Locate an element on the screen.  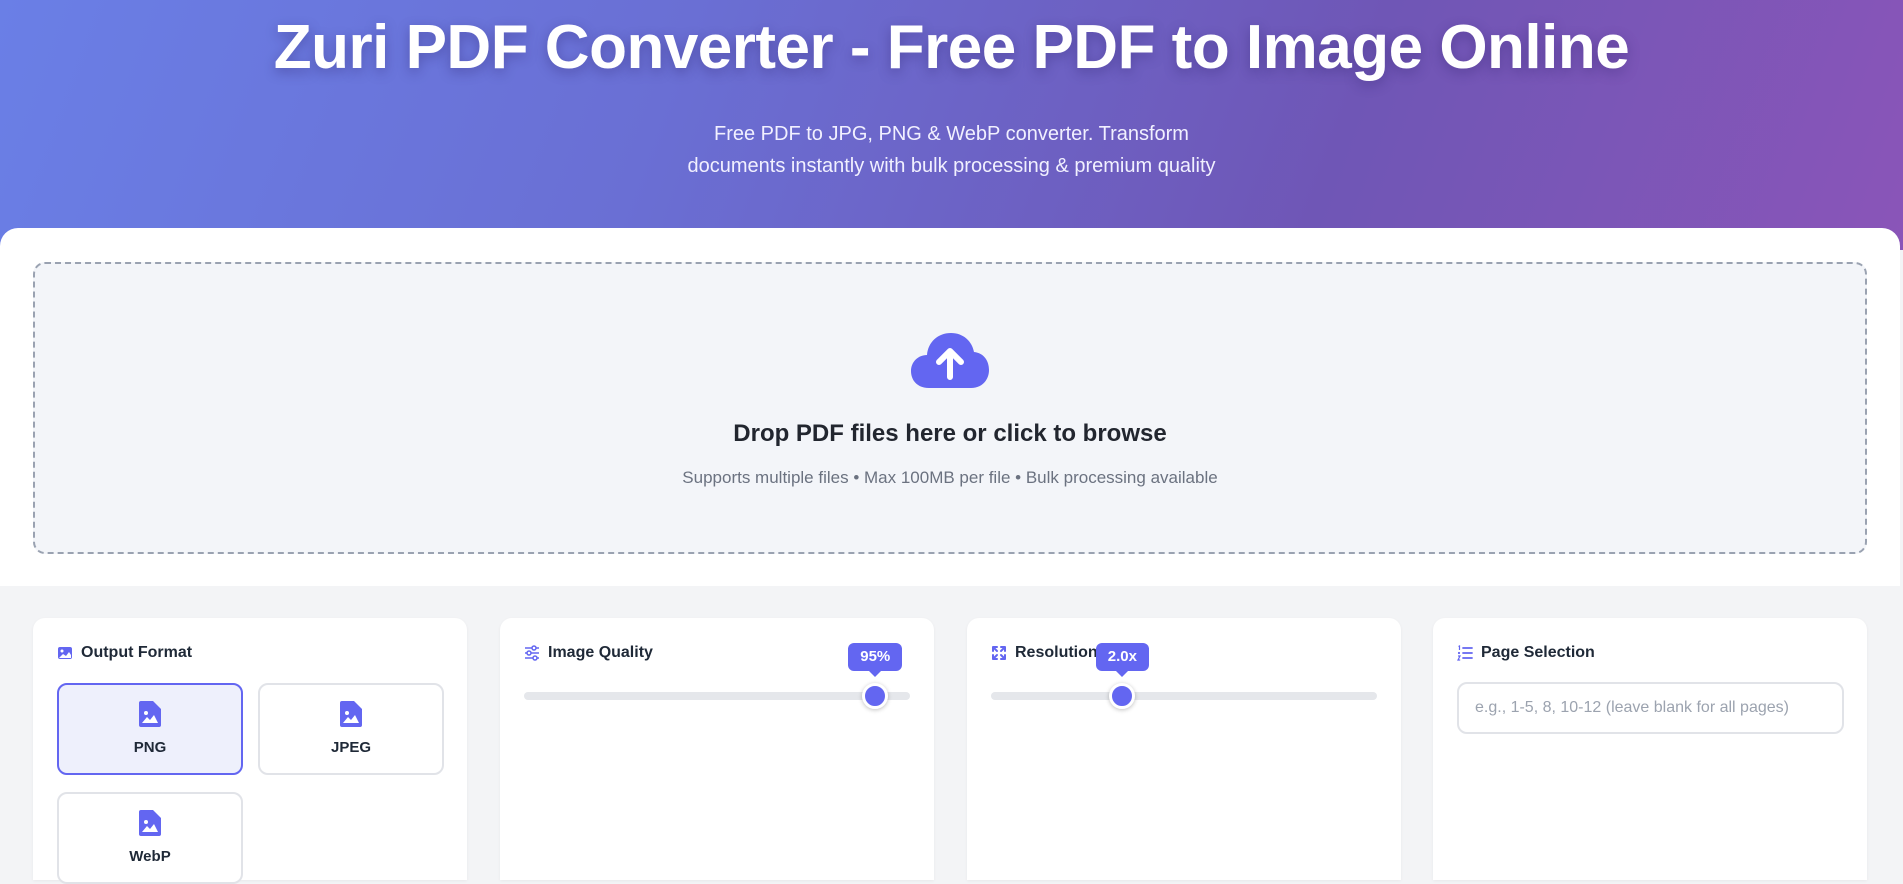
list-ordered-icon is located at coordinates (1465, 653).